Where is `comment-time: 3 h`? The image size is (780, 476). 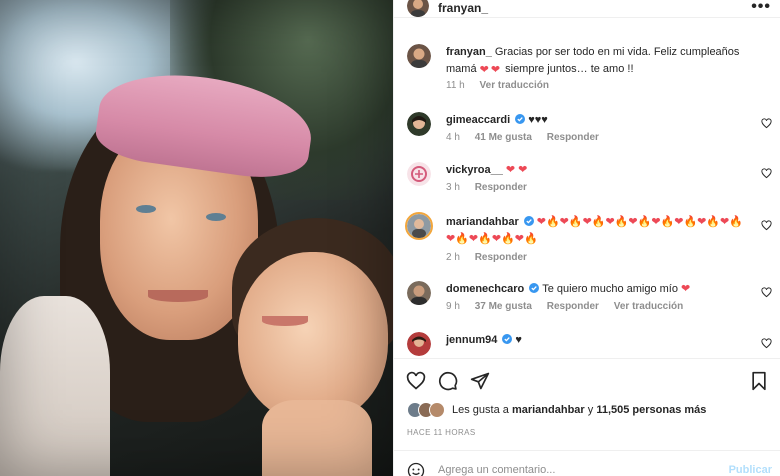 comment-time: 3 h is located at coordinates (453, 187).